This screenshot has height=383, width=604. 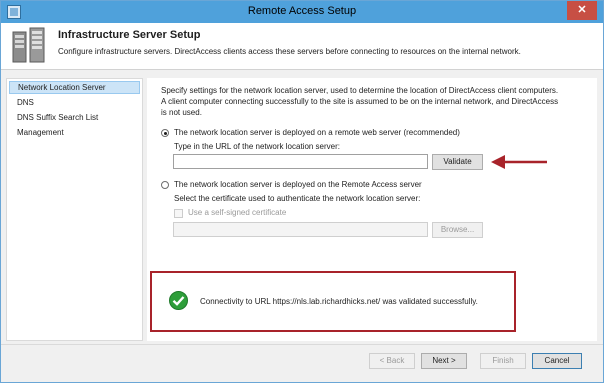 What do you see at coordinates (165, 185) in the screenshot?
I see `local-server-radio` at bounding box center [165, 185].